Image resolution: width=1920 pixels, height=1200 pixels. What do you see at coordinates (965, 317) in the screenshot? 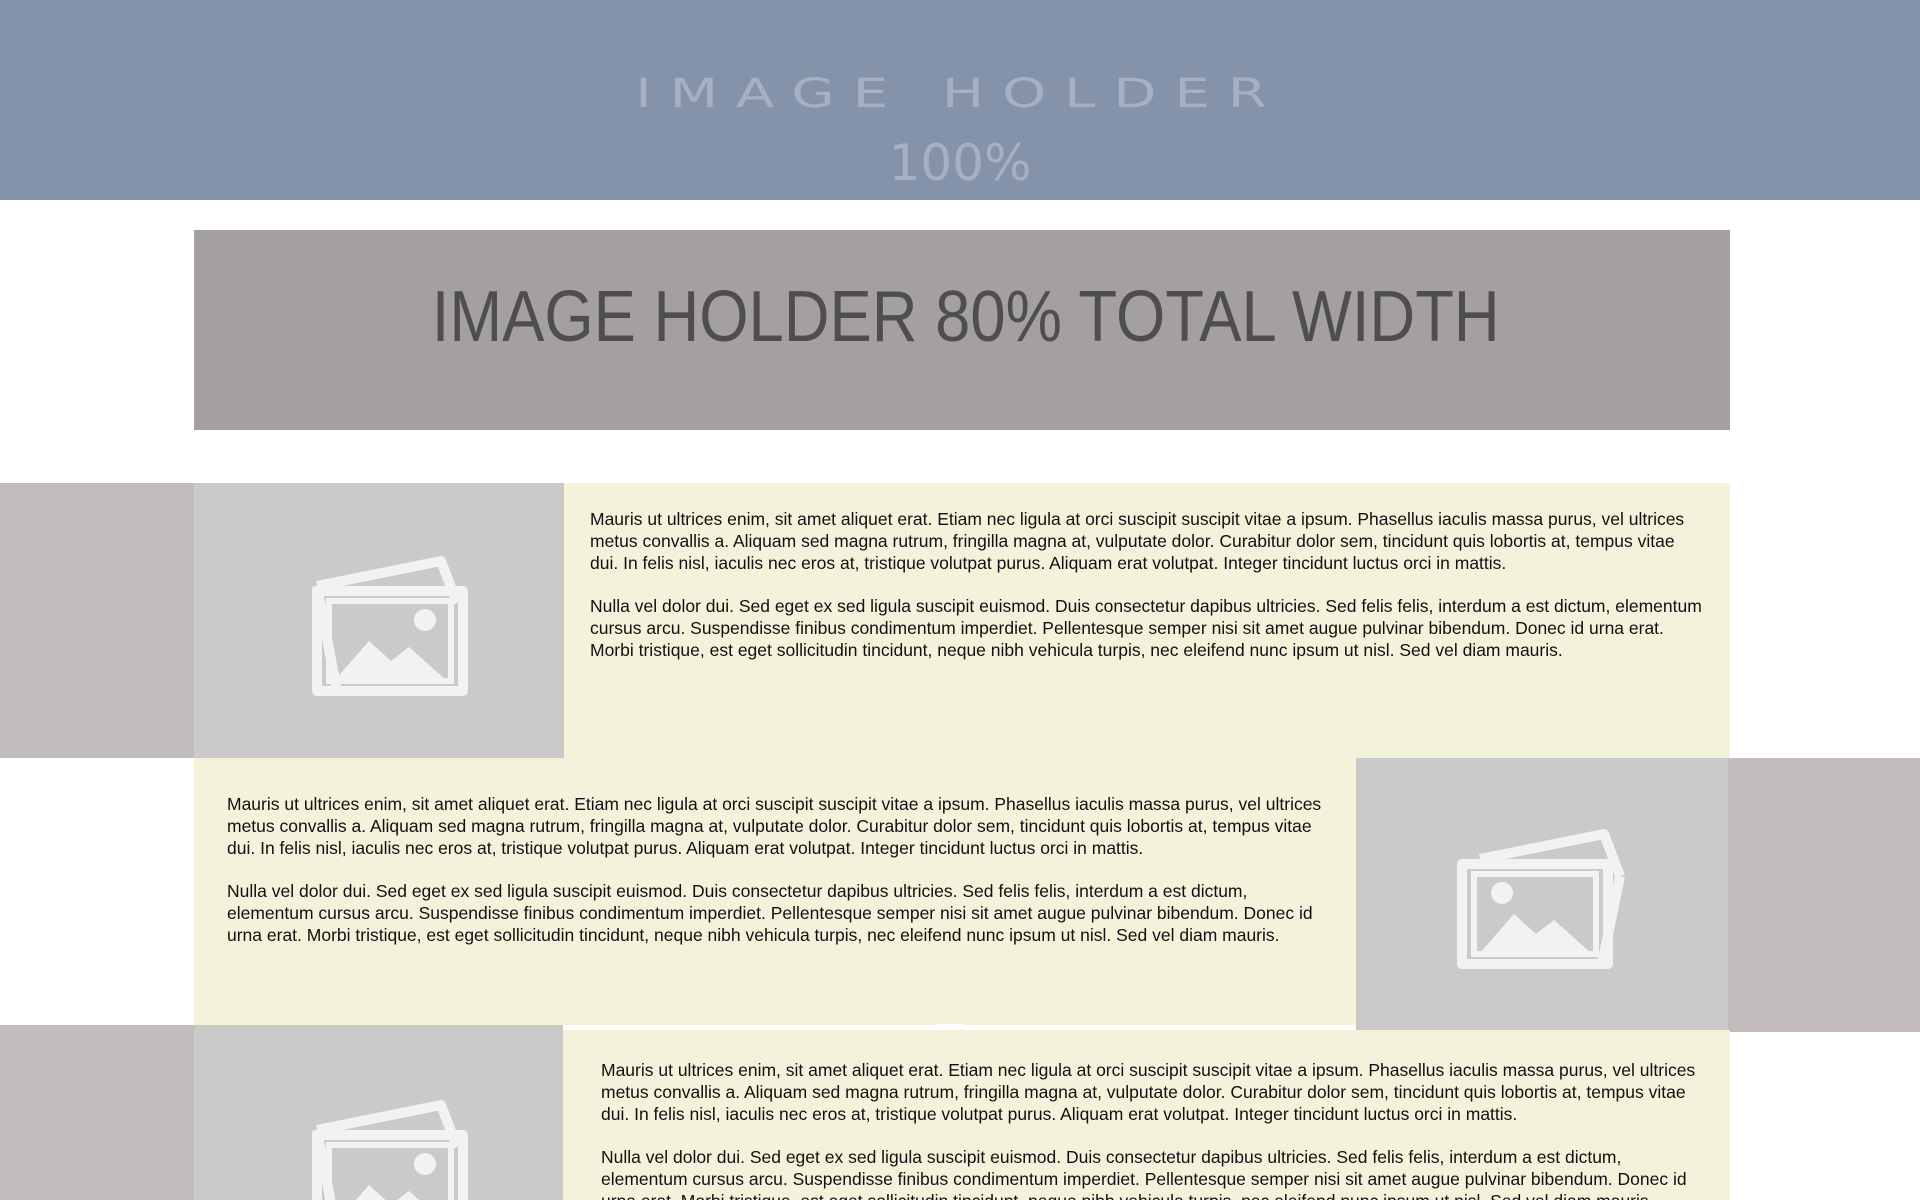
I see `eighty-percent-image-holder-title: IMAGE HOLDER 80% TOTAL WIDTH` at bounding box center [965, 317].